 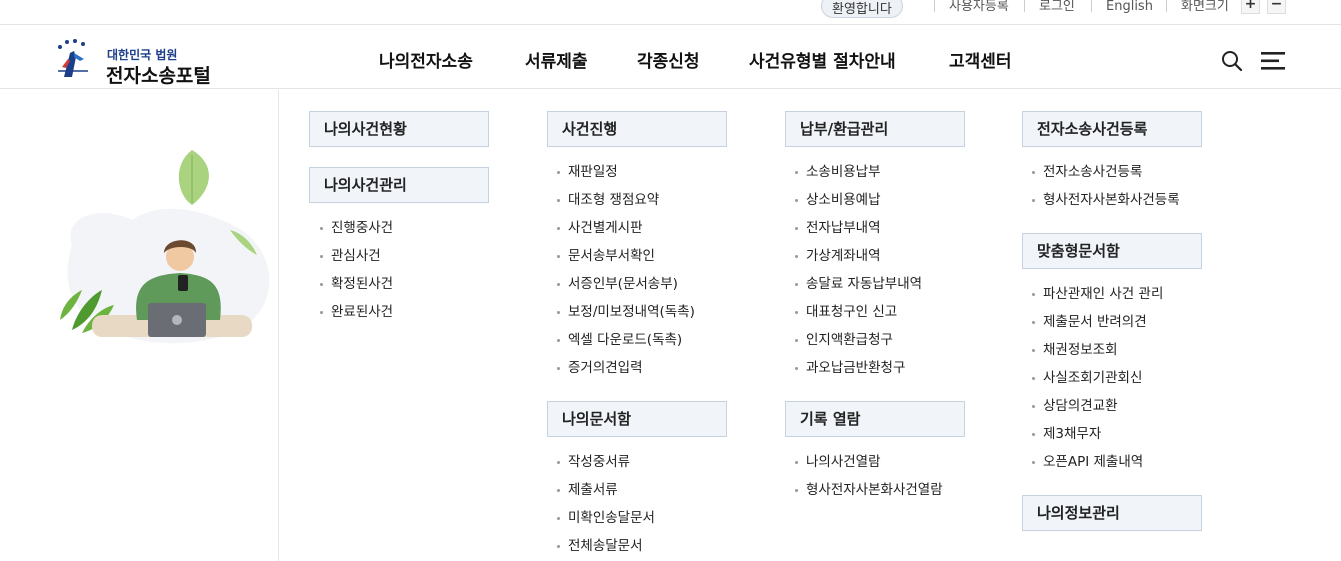 What do you see at coordinates (606, 256) in the screenshot?
I see `menu-item: 문서송부서확인` at bounding box center [606, 256].